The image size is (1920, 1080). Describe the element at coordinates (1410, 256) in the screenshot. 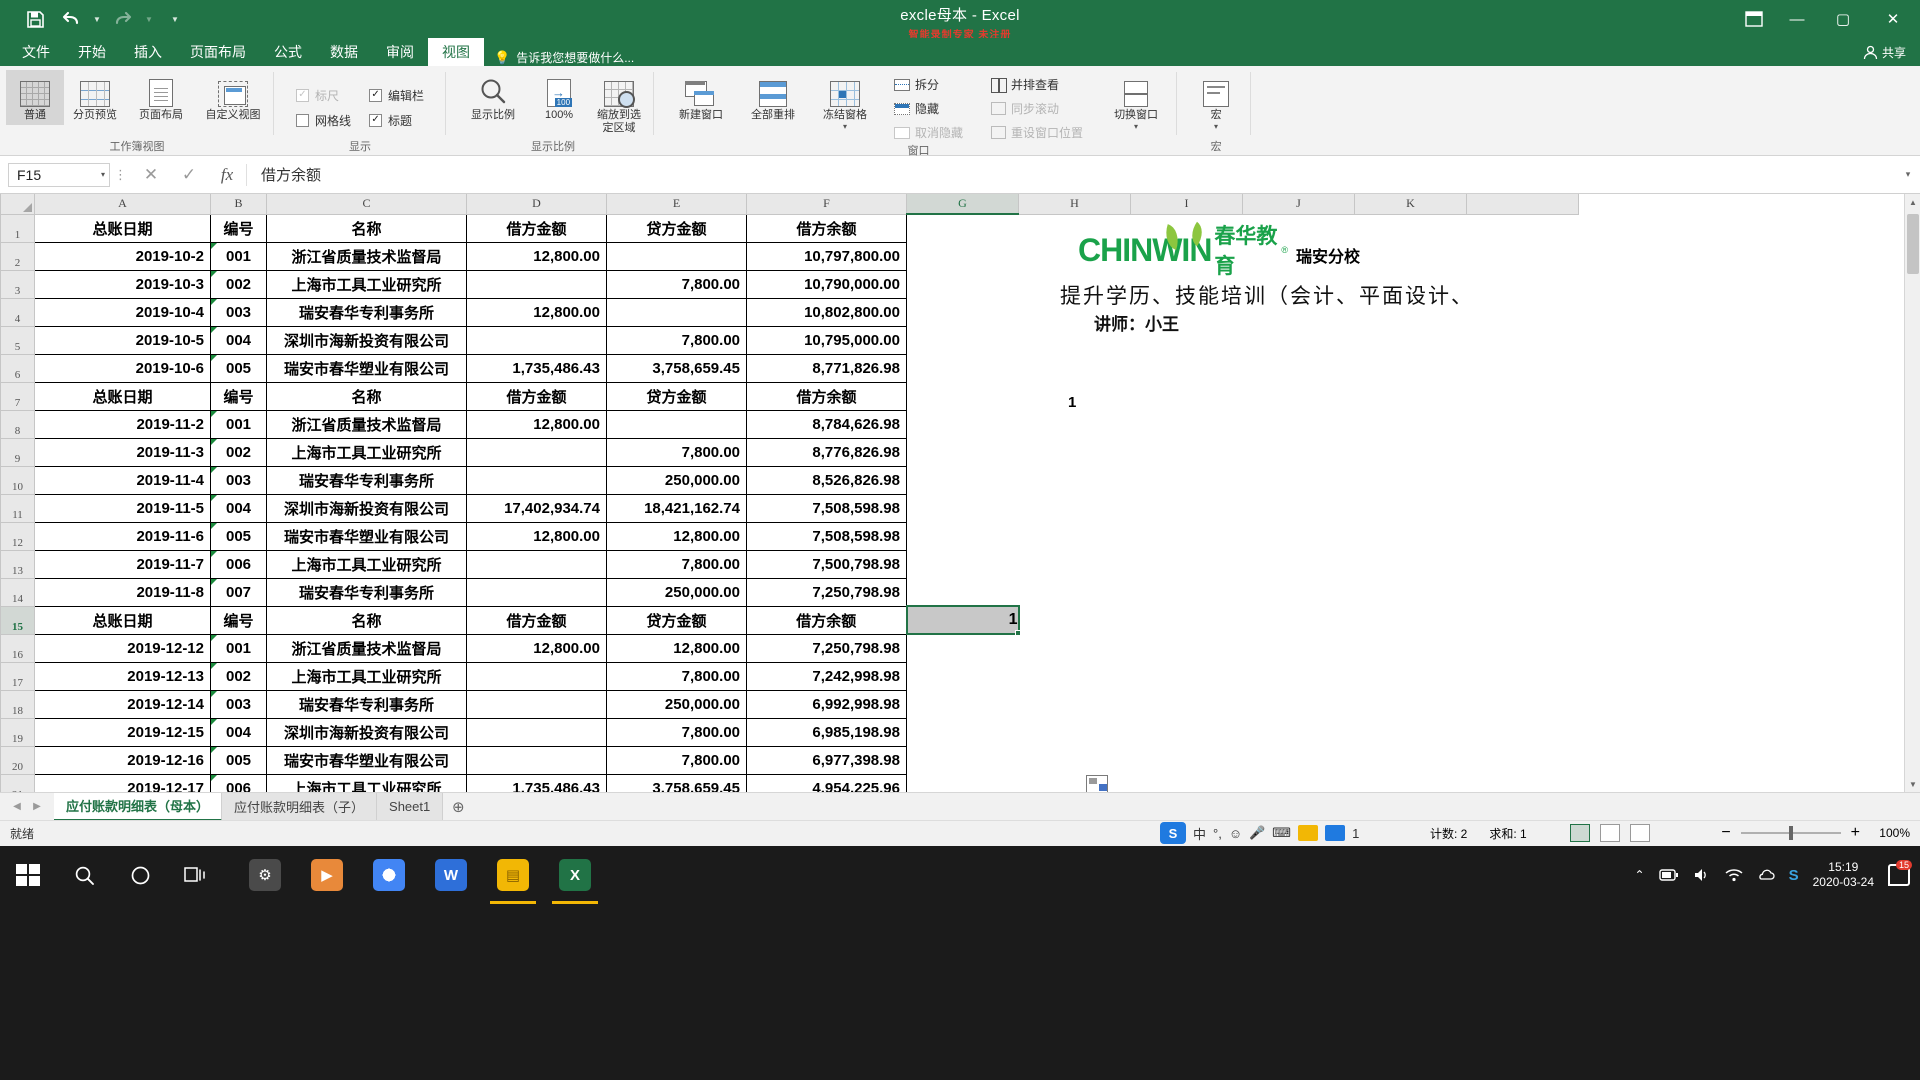

I see `cell-K2` at that location.